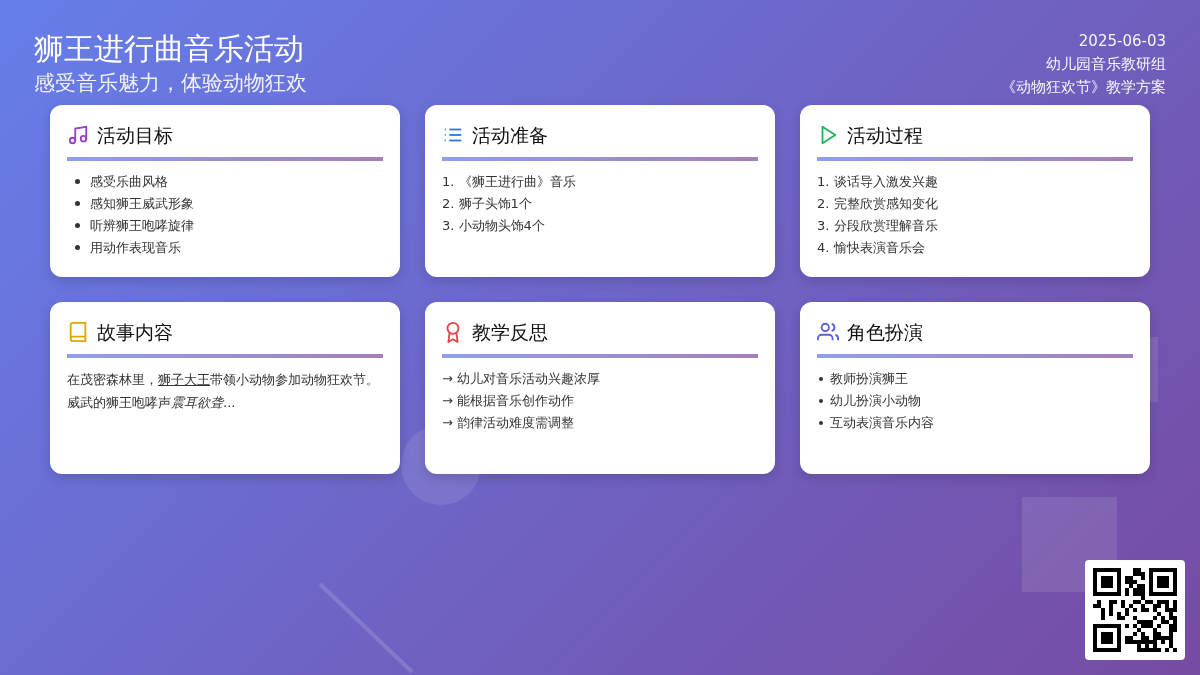  Describe the element at coordinates (78, 332) in the screenshot. I see `book-icon` at that location.